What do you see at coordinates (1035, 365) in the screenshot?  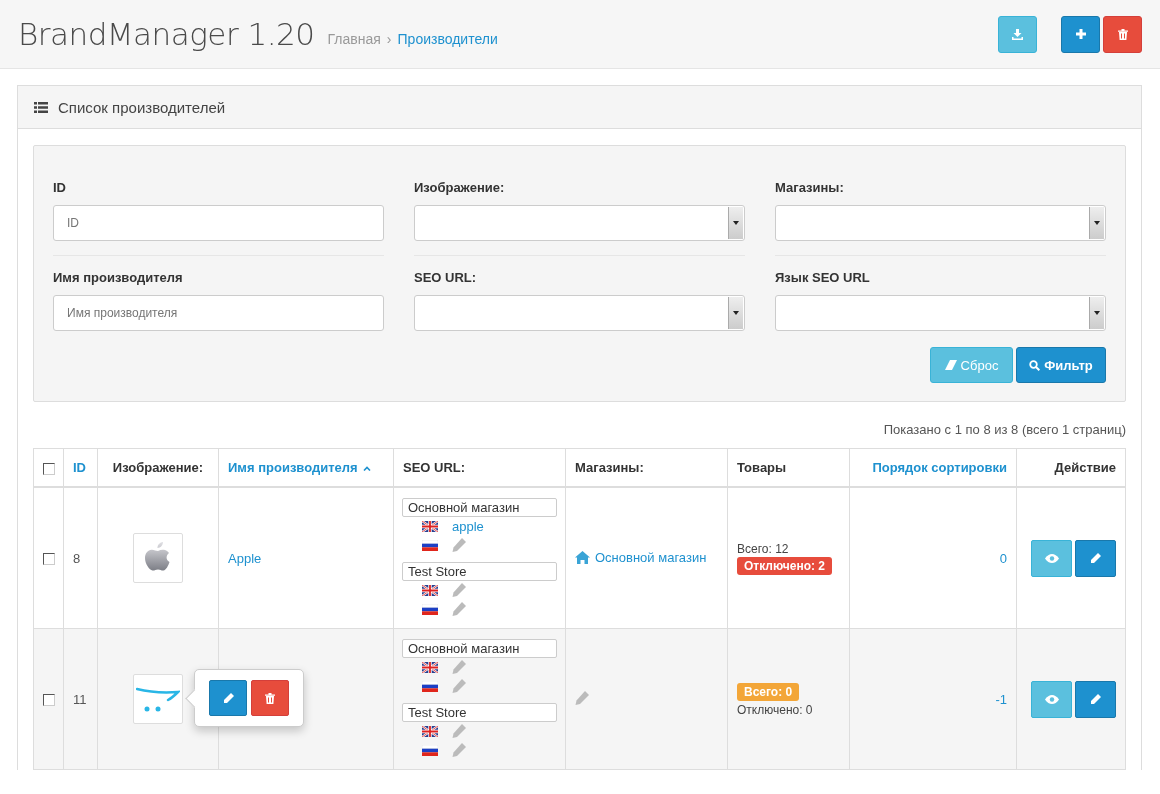 I see `search-icon` at bounding box center [1035, 365].